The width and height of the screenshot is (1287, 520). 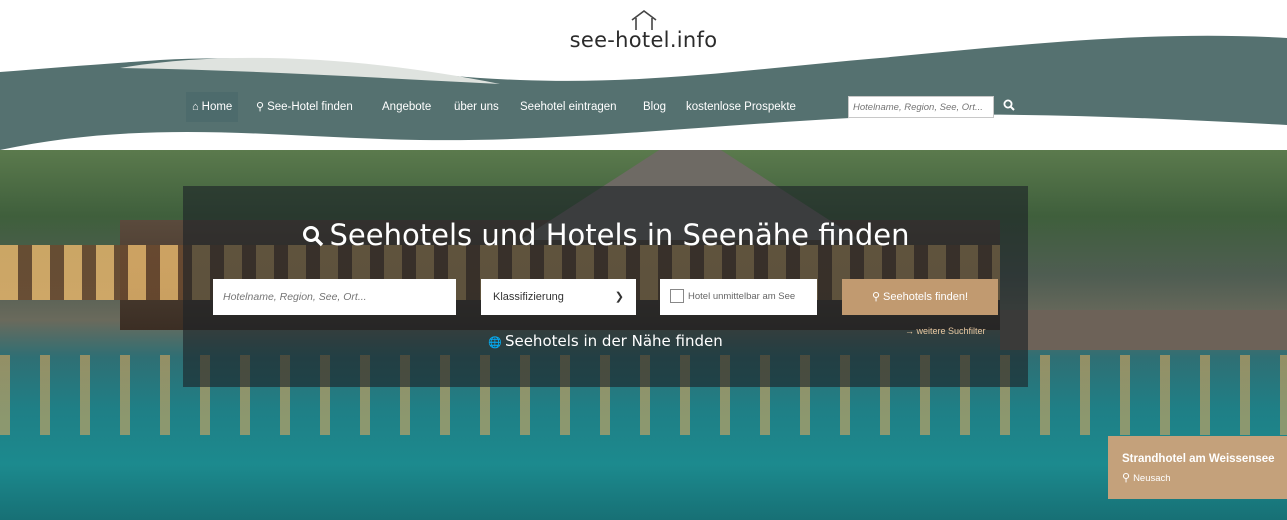 I want to click on globe-icon: 🌐, so click(x=495, y=342).